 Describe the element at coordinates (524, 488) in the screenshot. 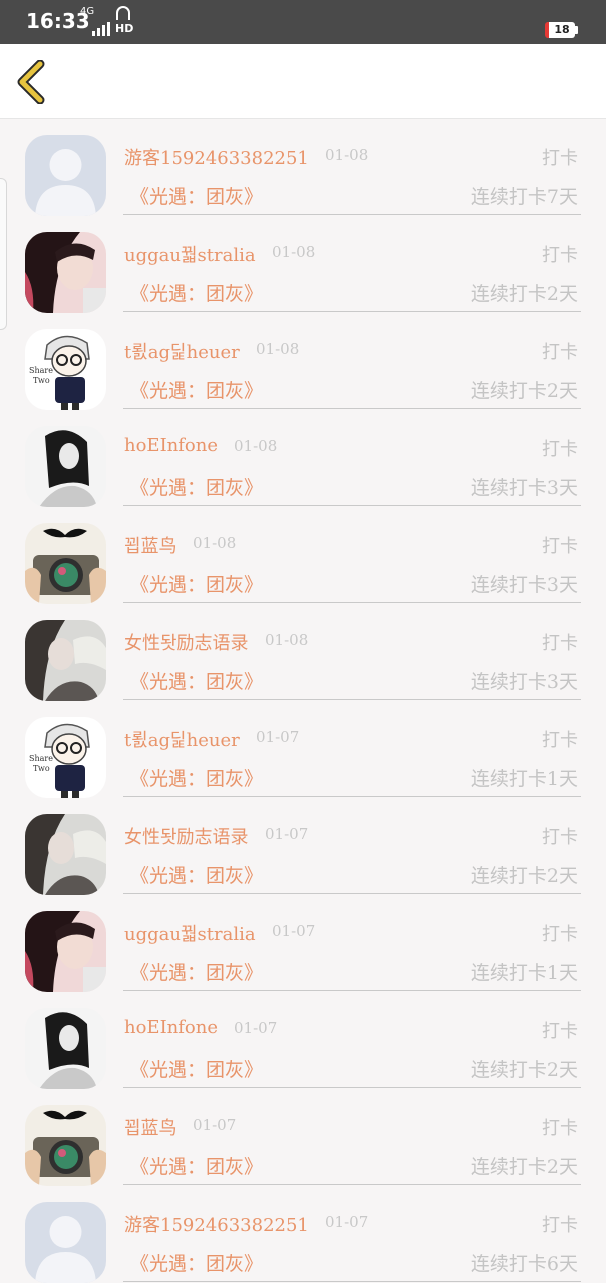

I see `streak-count: 连续打卡3天` at that location.